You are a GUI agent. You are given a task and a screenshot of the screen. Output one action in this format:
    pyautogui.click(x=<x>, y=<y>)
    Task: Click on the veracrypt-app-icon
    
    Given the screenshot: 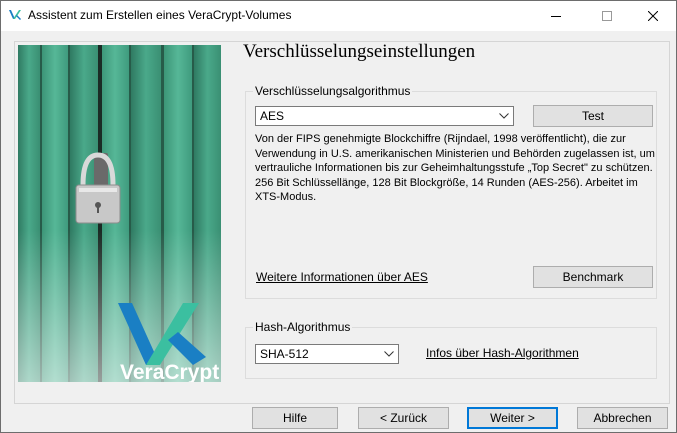 What is the action you would take?
    pyautogui.click(x=15, y=15)
    